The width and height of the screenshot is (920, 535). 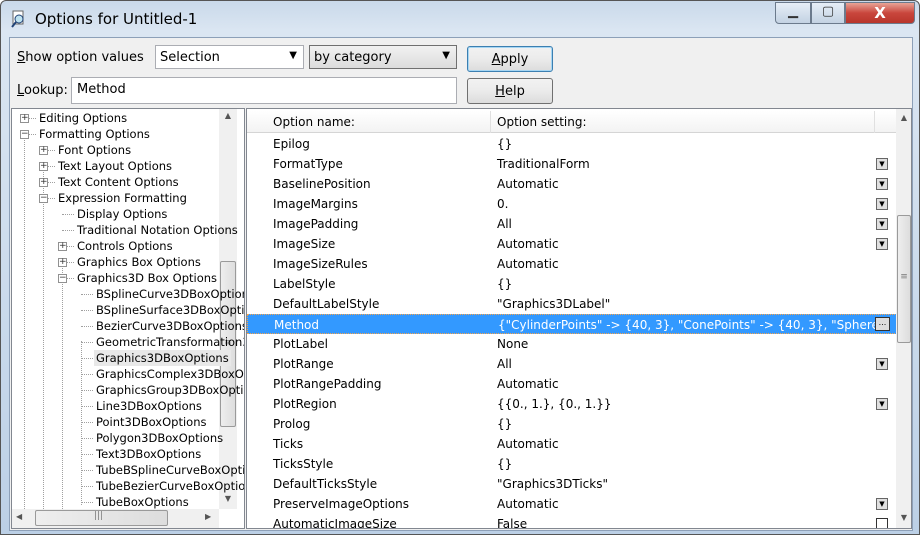 What do you see at coordinates (512, 521) in the screenshot?
I see `option-setting: False` at bounding box center [512, 521].